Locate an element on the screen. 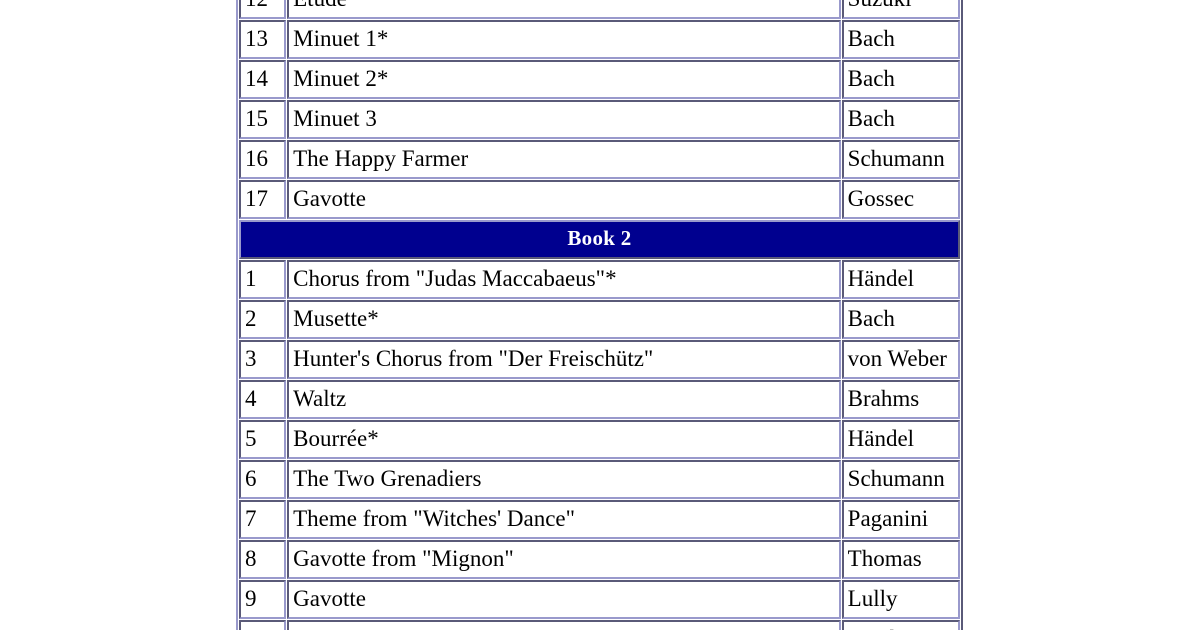  piece-number-cell: 5 is located at coordinates (263, 439).